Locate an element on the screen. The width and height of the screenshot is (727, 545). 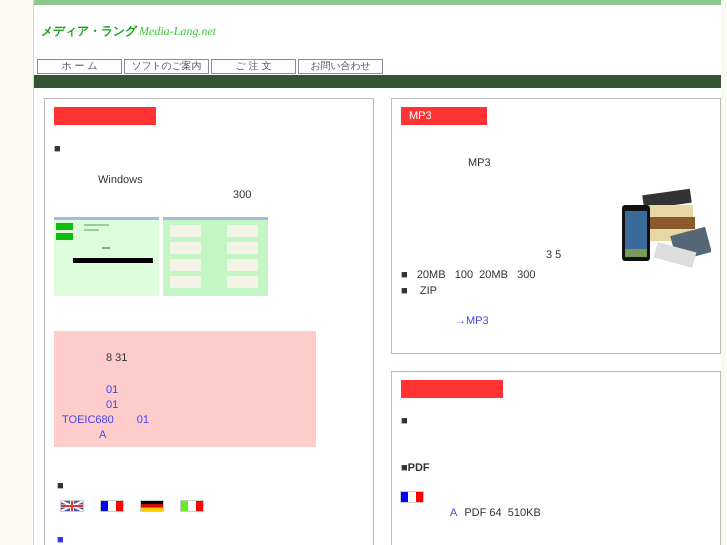
body-text: 3 5 is located at coordinates (554, 255).